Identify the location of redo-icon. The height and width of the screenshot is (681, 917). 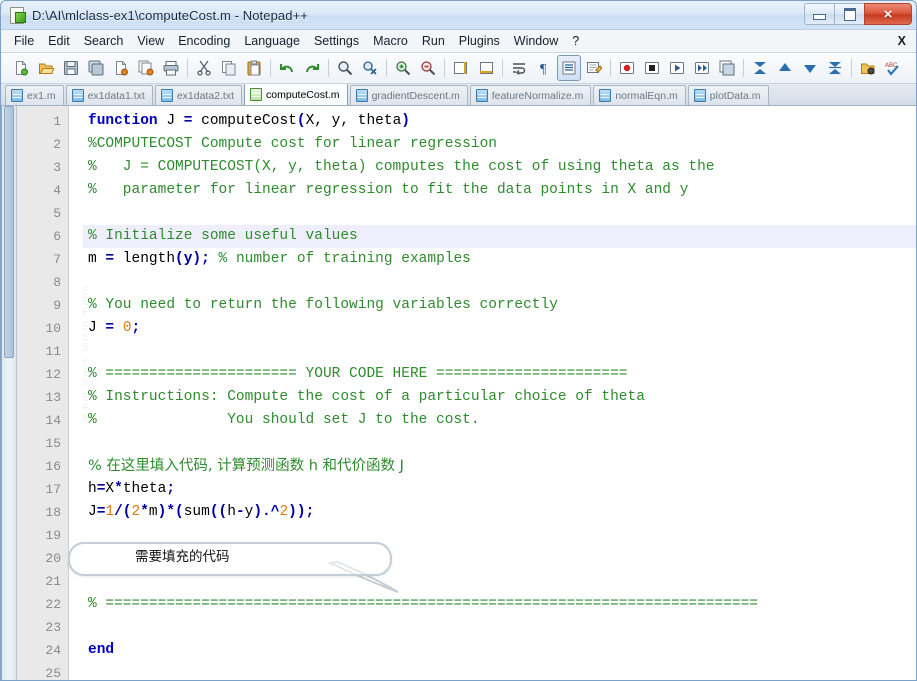
(312, 68).